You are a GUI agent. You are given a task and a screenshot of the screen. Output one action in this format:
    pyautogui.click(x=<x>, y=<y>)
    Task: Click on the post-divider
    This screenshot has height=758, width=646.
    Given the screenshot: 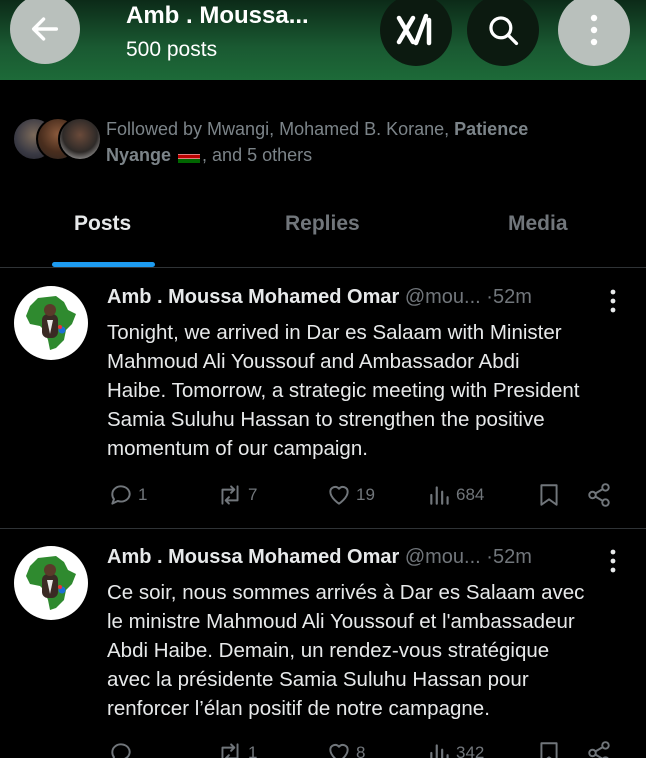 What is the action you would take?
    pyautogui.click(x=323, y=528)
    